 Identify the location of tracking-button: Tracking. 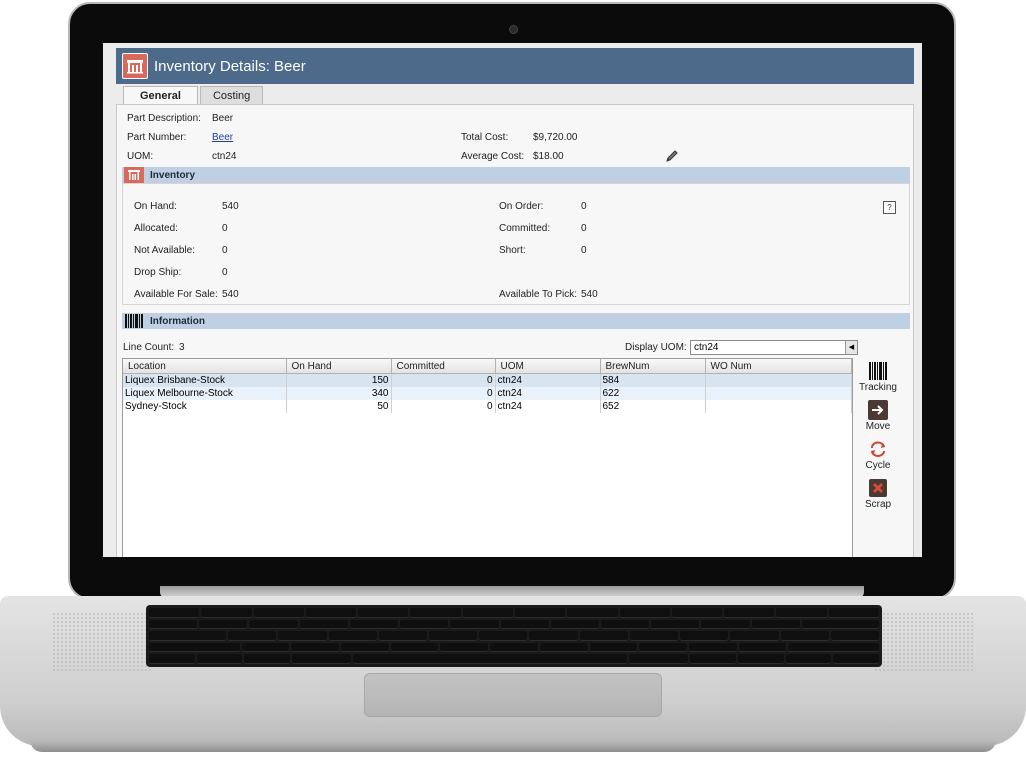
(878, 377).